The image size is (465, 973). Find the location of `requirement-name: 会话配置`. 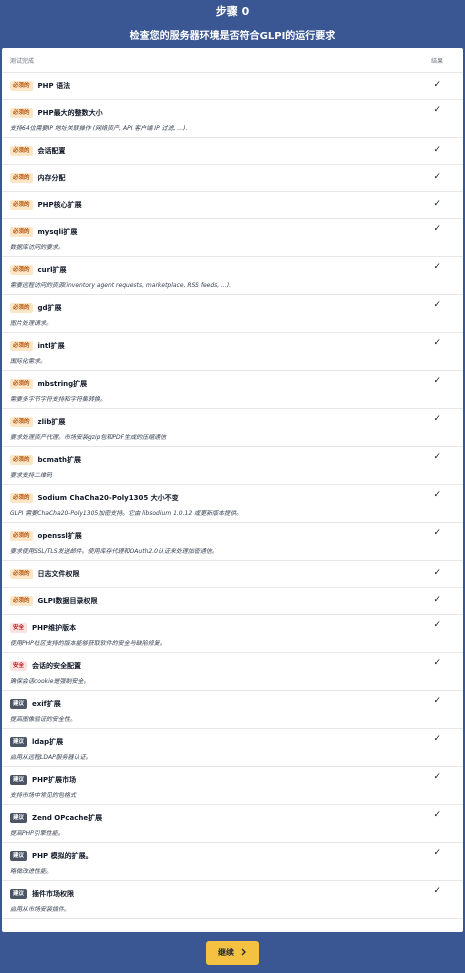

requirement-name: 会话配置 is located at coordinates (51, 151).